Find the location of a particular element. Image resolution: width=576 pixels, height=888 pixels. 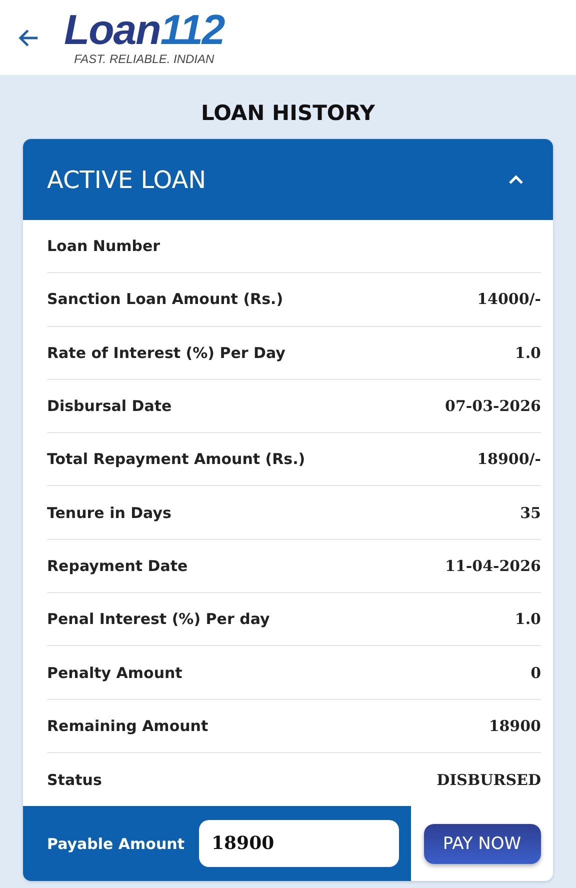

amount-field: 18900 is located at coordinates (298, 844).